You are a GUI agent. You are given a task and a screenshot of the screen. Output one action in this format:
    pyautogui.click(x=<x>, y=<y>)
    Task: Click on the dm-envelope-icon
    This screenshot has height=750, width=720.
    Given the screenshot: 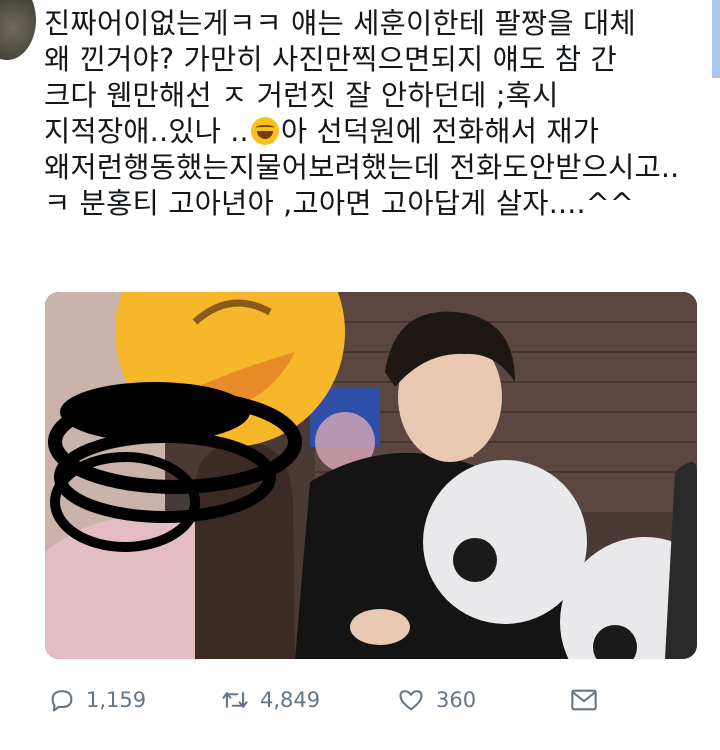 What is the action you would take?
    pyautogui.click(x=584, y=700)
    